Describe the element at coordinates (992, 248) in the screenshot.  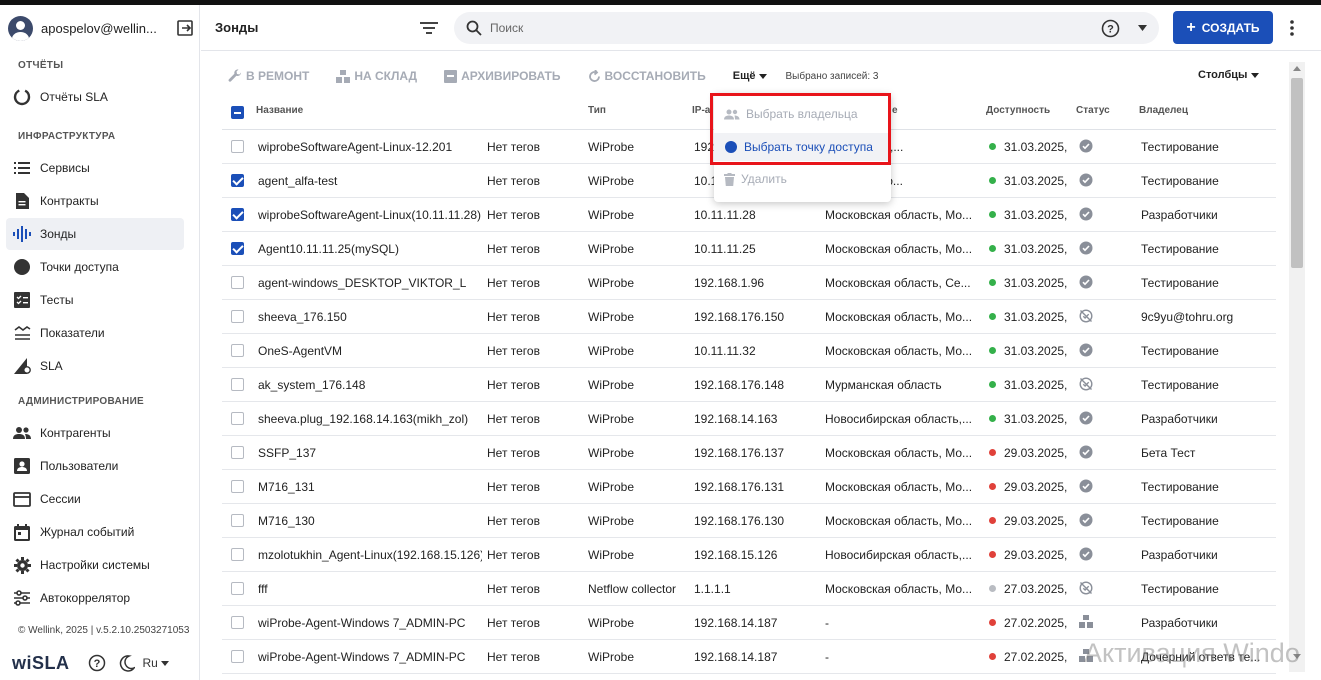
I see `availability-dot` at that location.